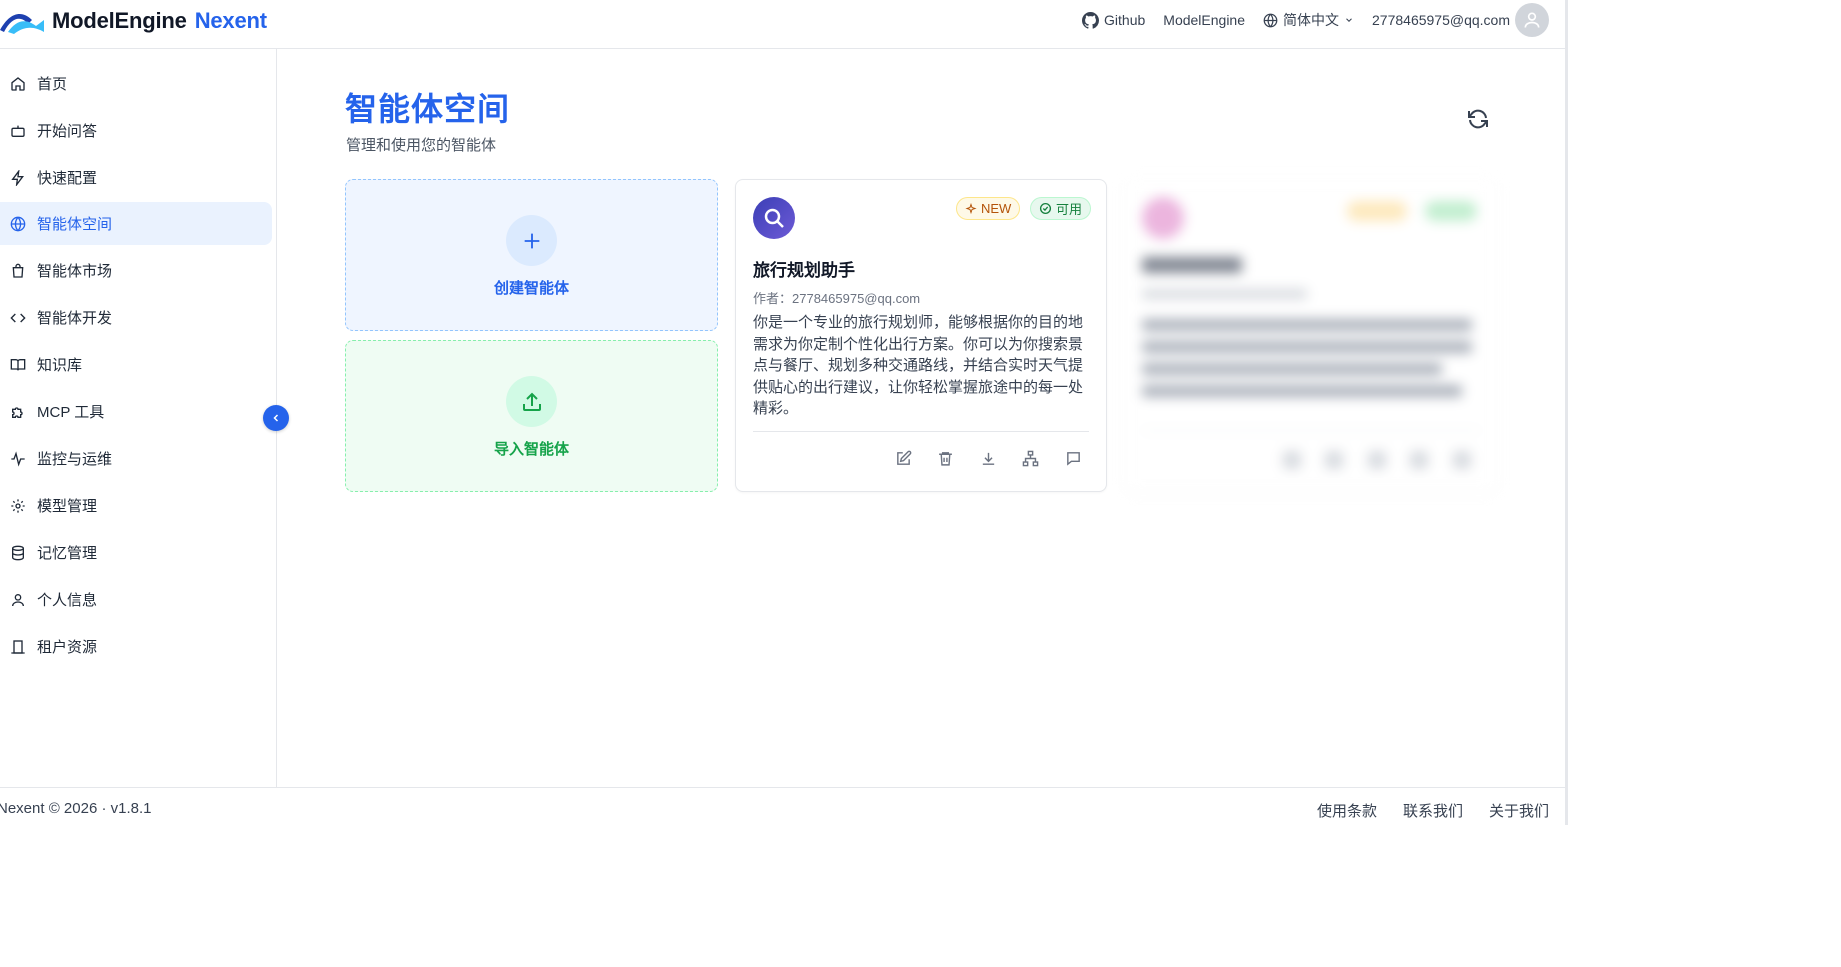 The image size is (1841, 967). What do you see at coordinates (17, 177) in the screenshot?
I see `bolt-icon` at bounding box center [17, 177].